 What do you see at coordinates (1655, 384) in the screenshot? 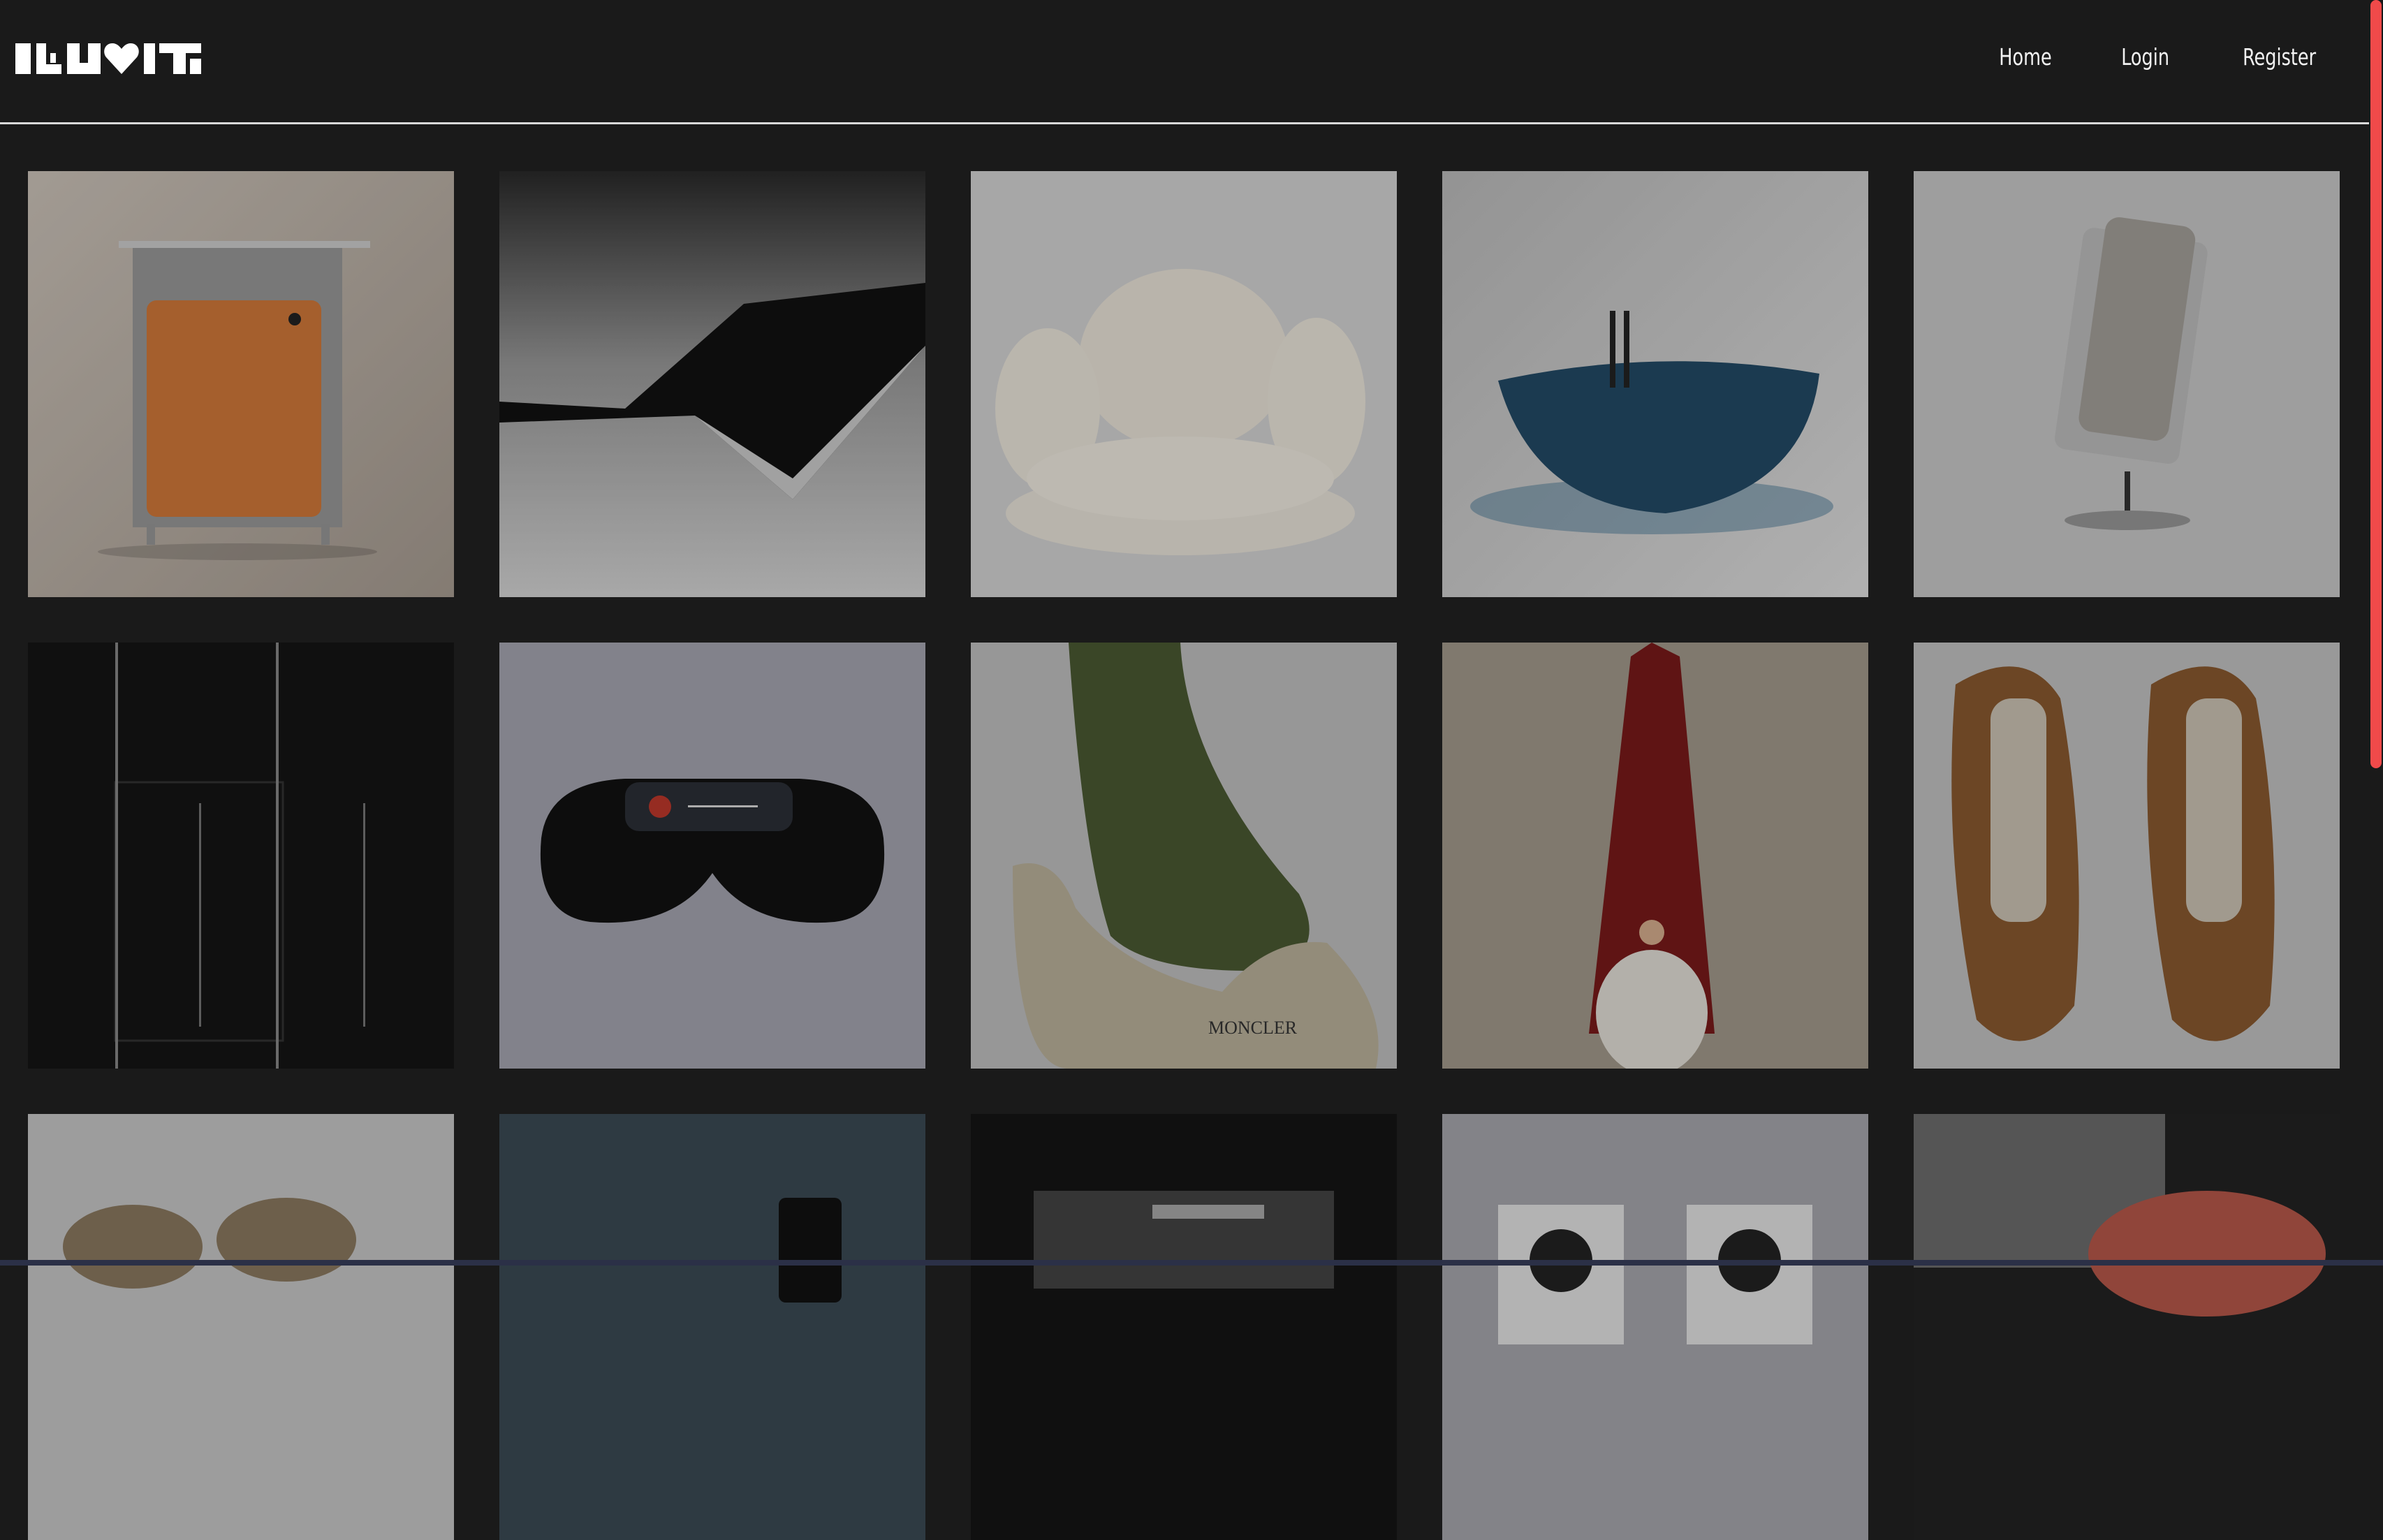
I see `gallery-item-blue-bathtub` at bounding box center [1655, 384].